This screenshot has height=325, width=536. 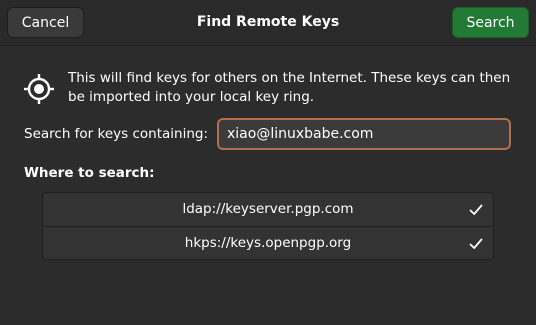 I want to click on cancel-button: Cancel, so click(x=45, y=22).